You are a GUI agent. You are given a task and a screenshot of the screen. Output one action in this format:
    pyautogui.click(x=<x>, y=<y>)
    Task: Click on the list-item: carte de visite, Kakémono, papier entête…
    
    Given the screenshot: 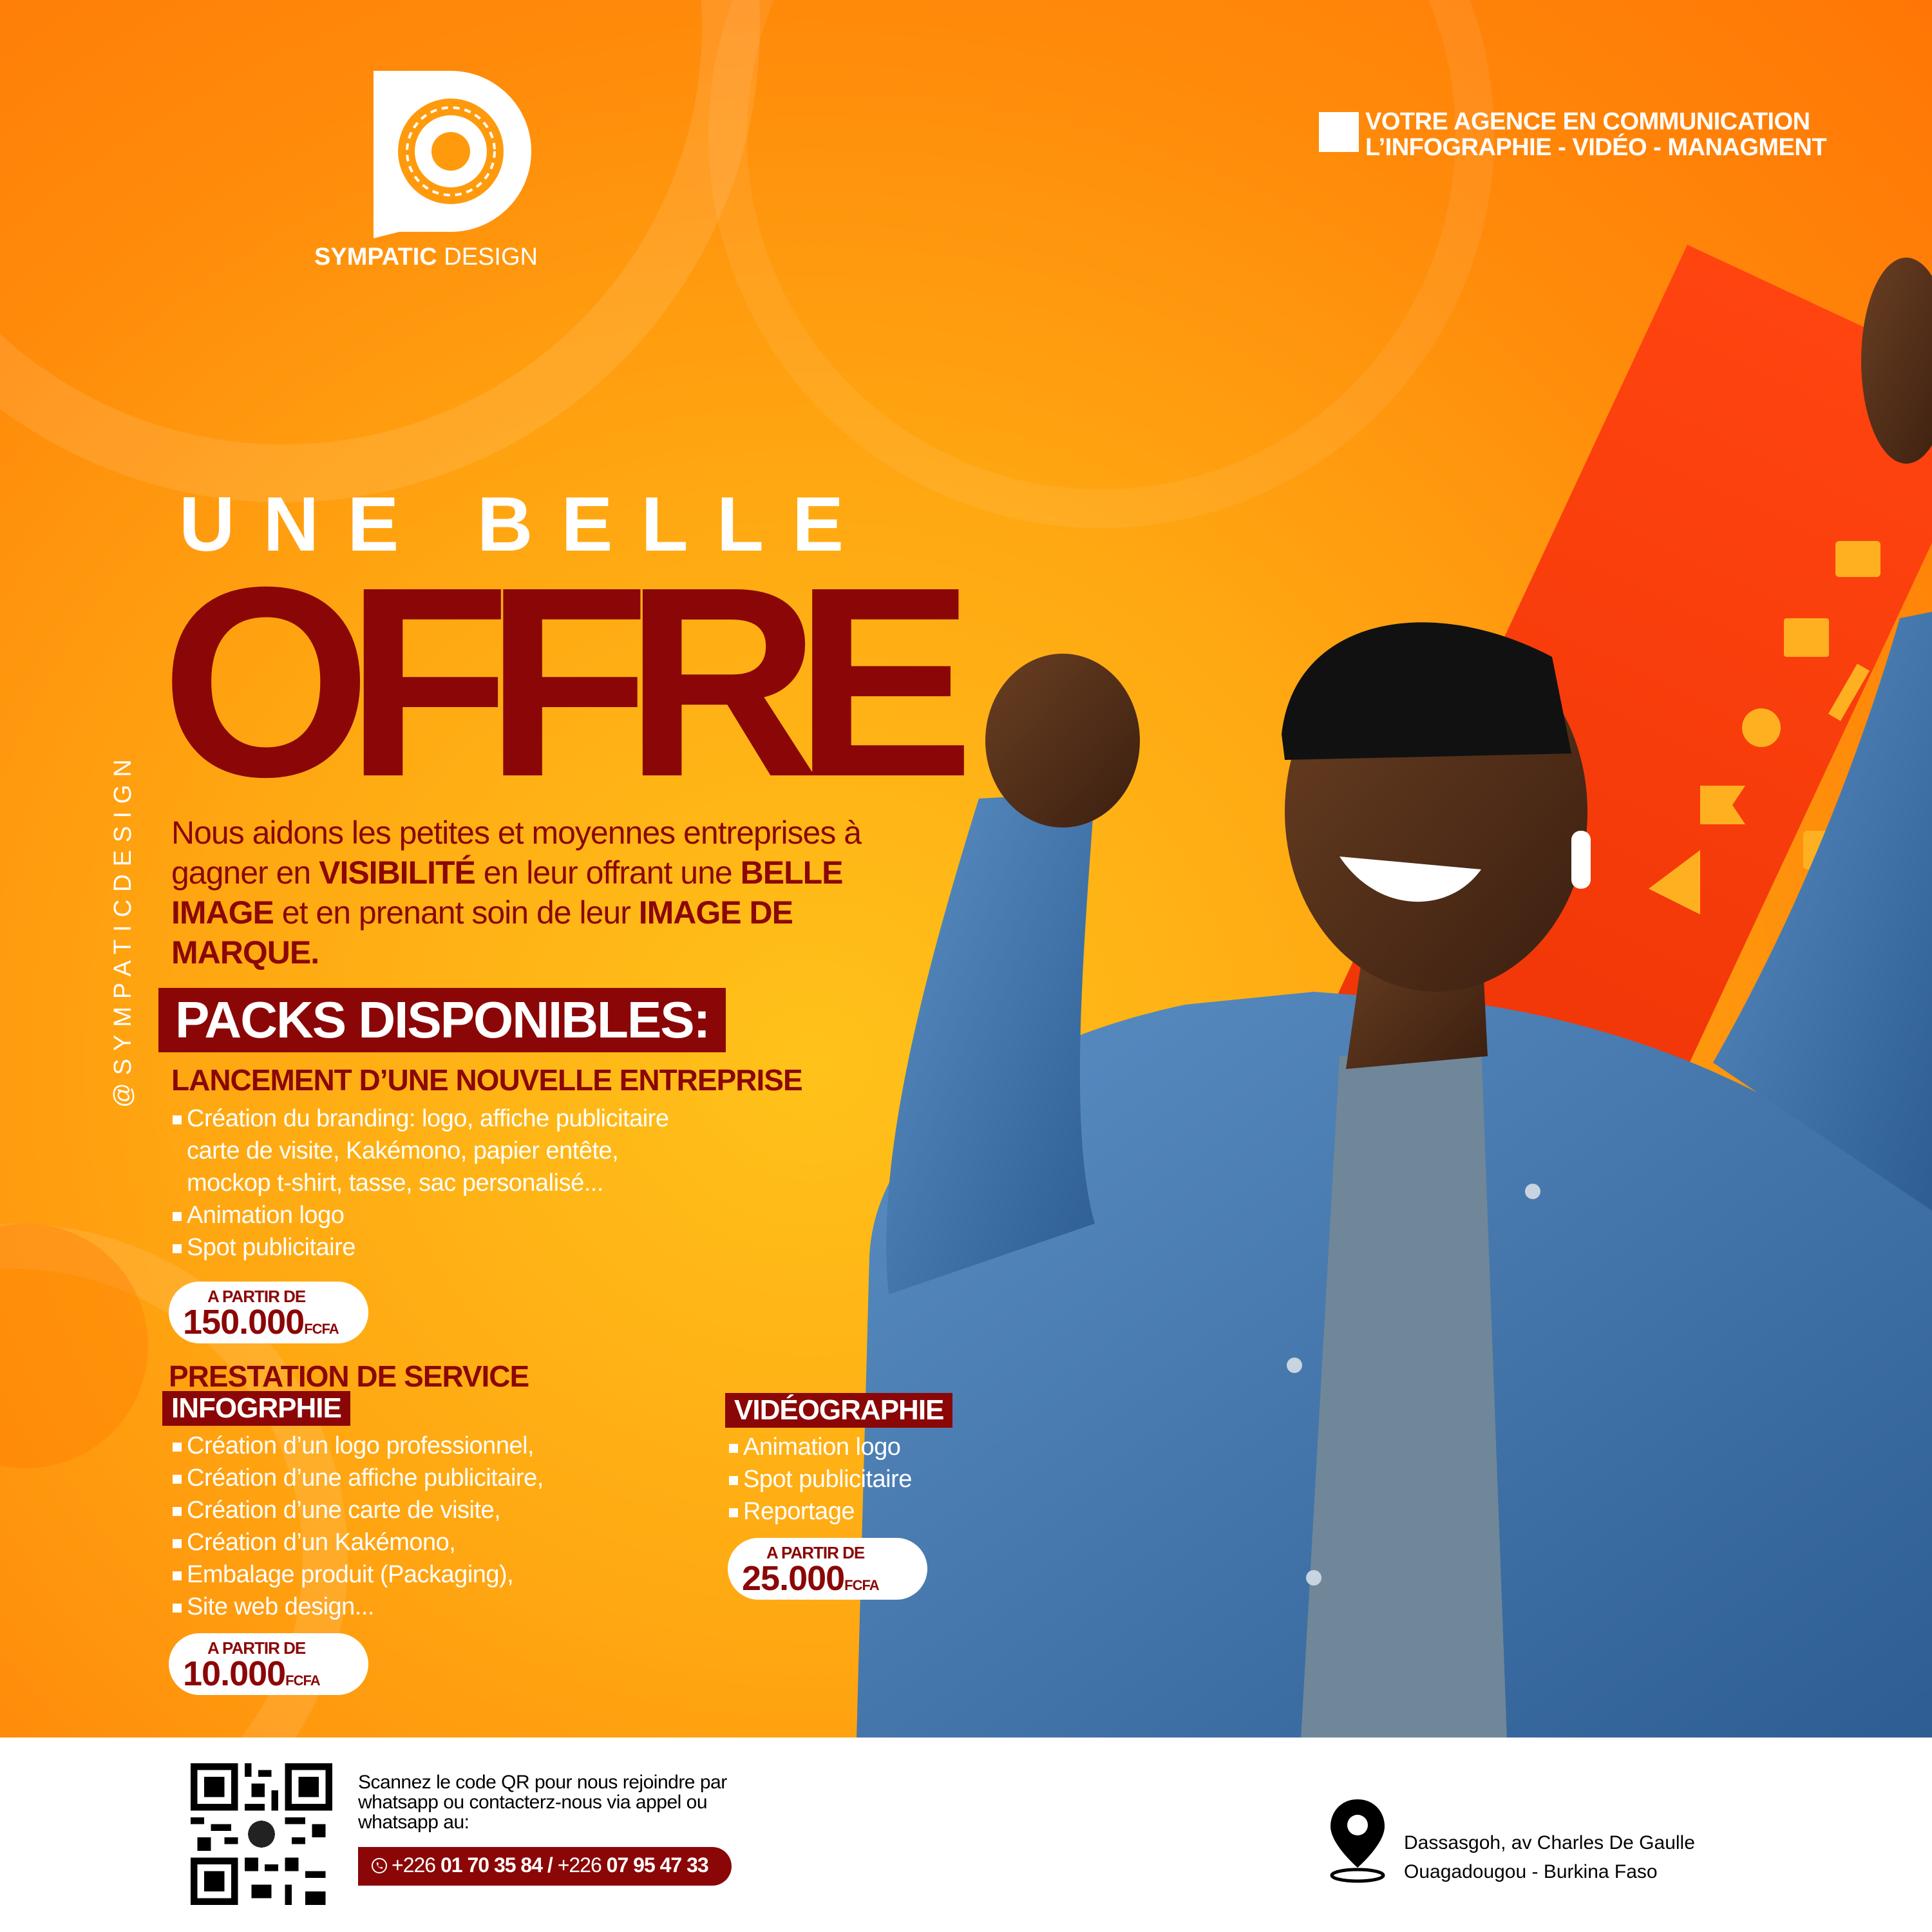 What is the action you would take?
    pyautogui.click(x=403, y=1150)
    